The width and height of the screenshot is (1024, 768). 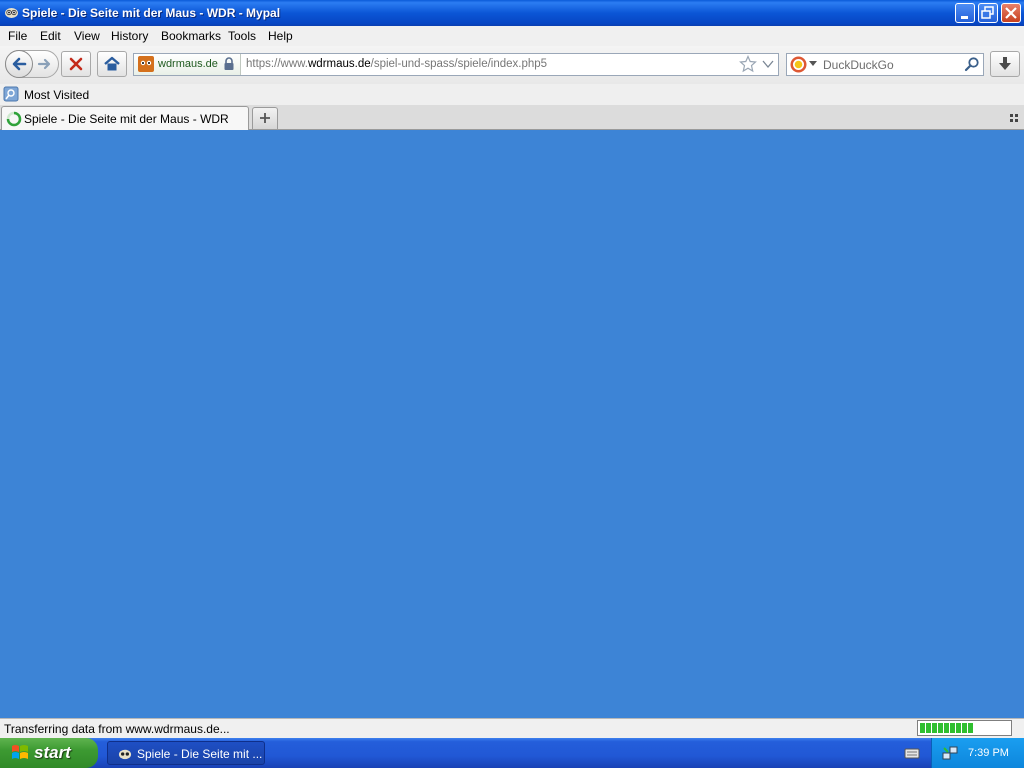 I want to click on tab-active: Spiele - Die Seite mit der Maus - WDR, so click(x=125, y=118).